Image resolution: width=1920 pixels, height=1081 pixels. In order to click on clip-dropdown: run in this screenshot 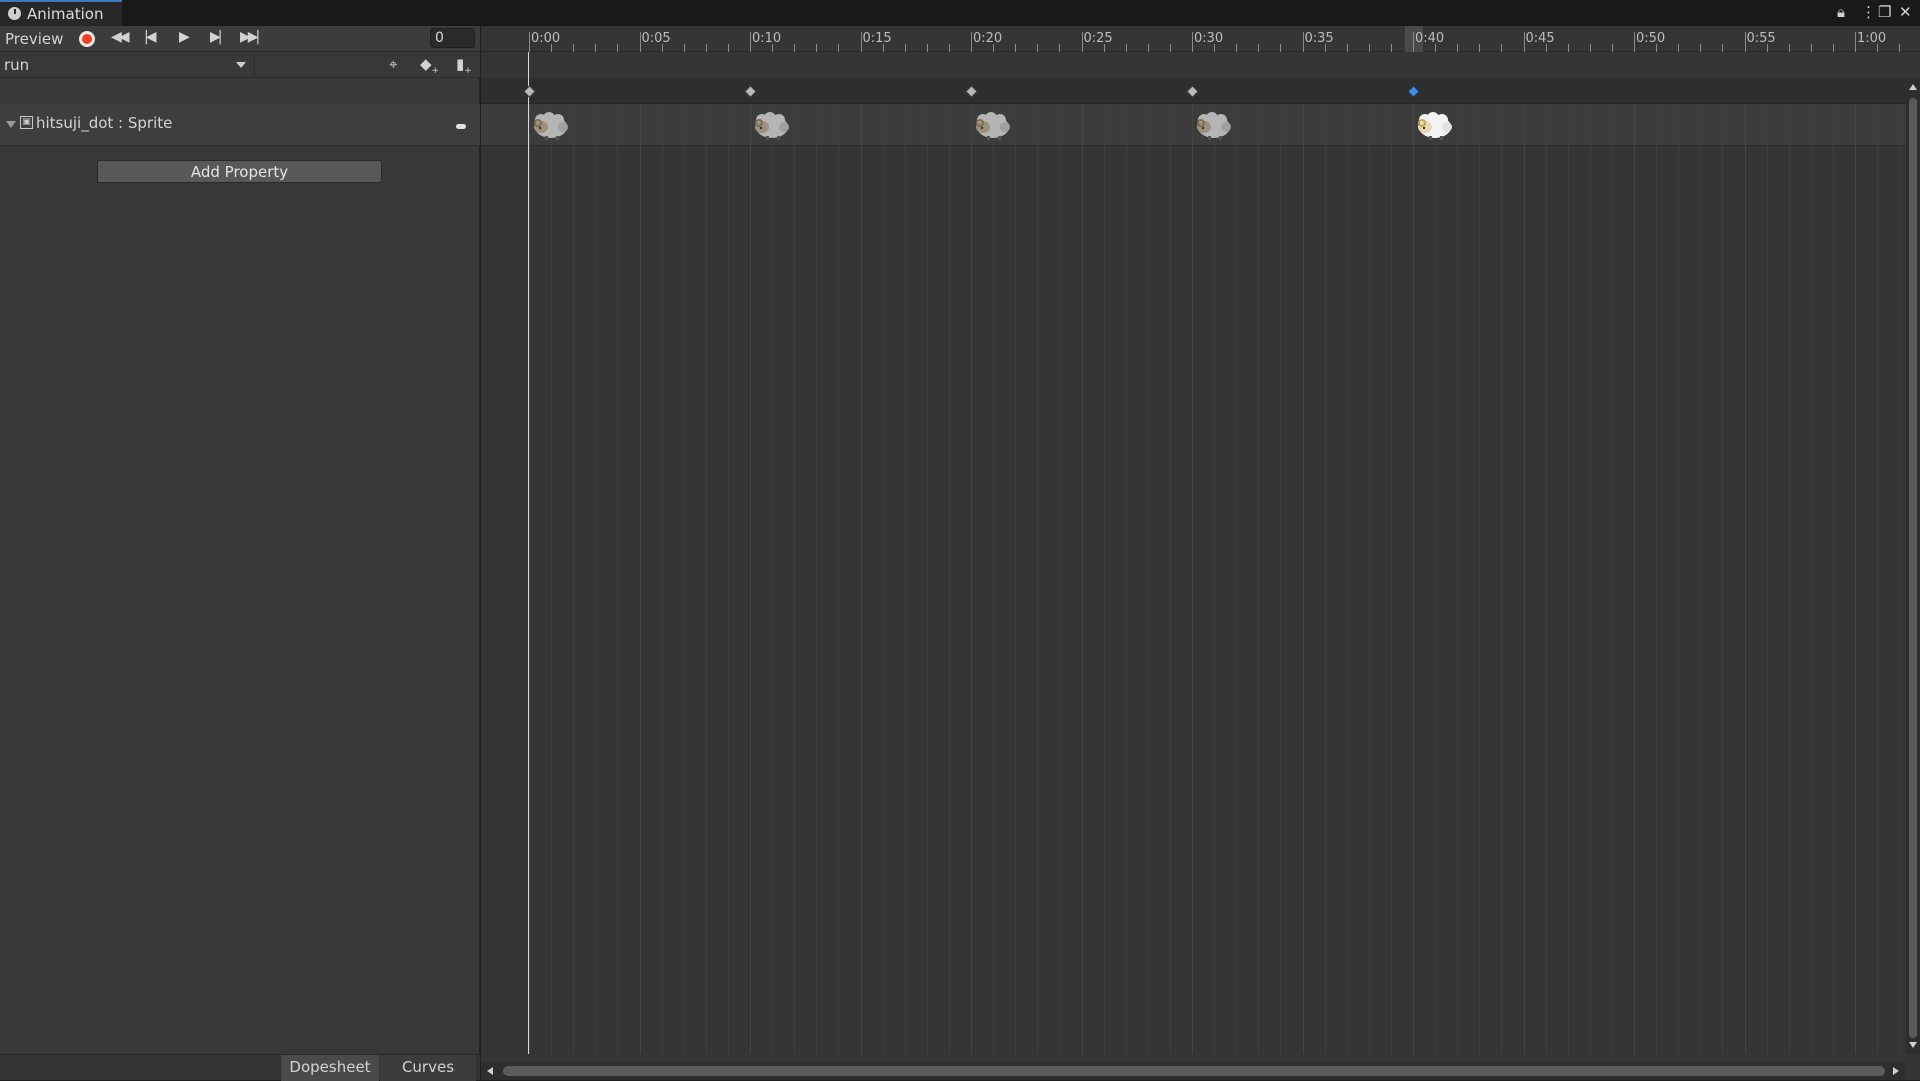, I will do `click(127, 64)`.